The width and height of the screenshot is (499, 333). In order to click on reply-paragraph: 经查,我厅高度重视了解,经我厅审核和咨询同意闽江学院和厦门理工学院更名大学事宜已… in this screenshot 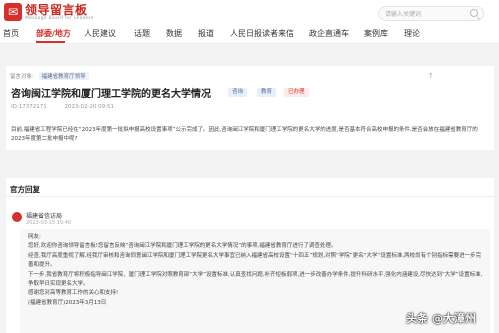, I will do `click(255, 260)`.